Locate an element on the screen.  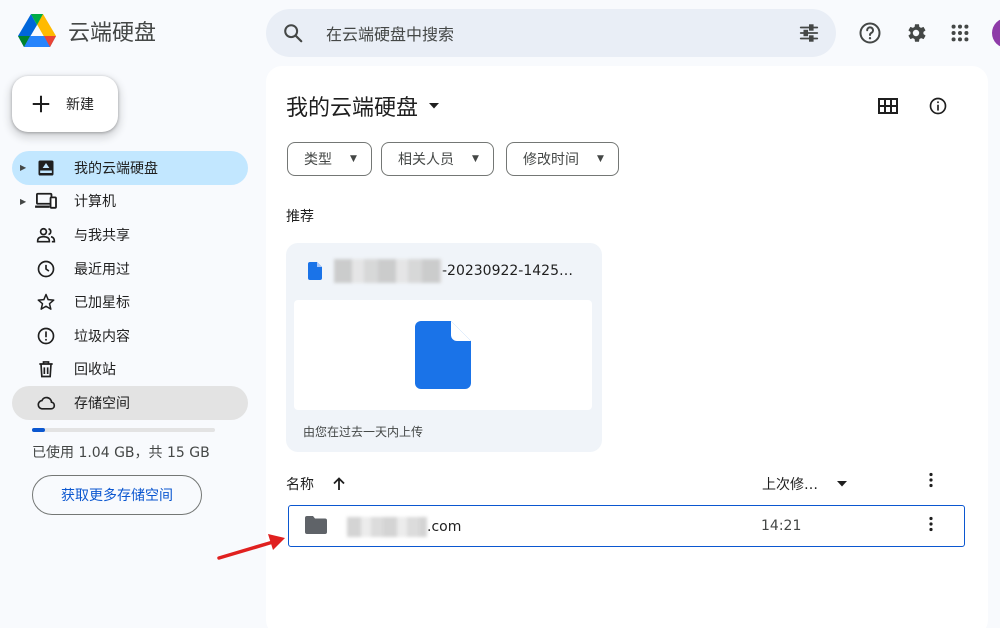
star-icon is located at coordinates (46, 302).